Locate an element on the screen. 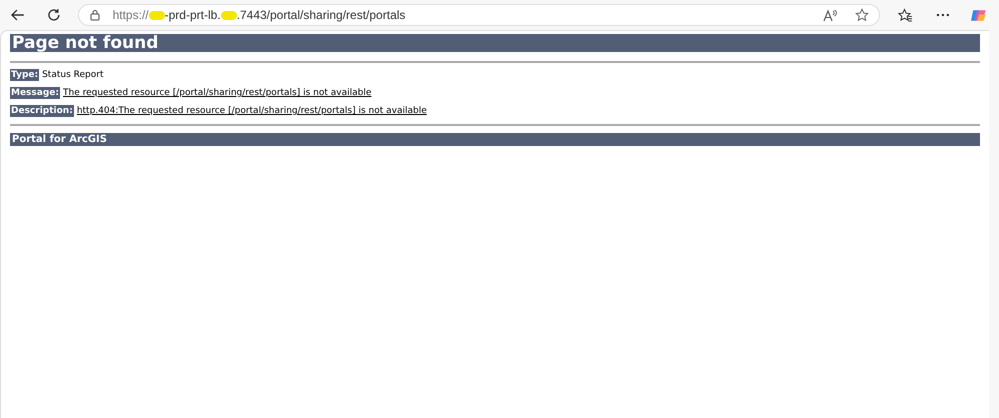  field-label: Message: is located at coordinates (35, 93).